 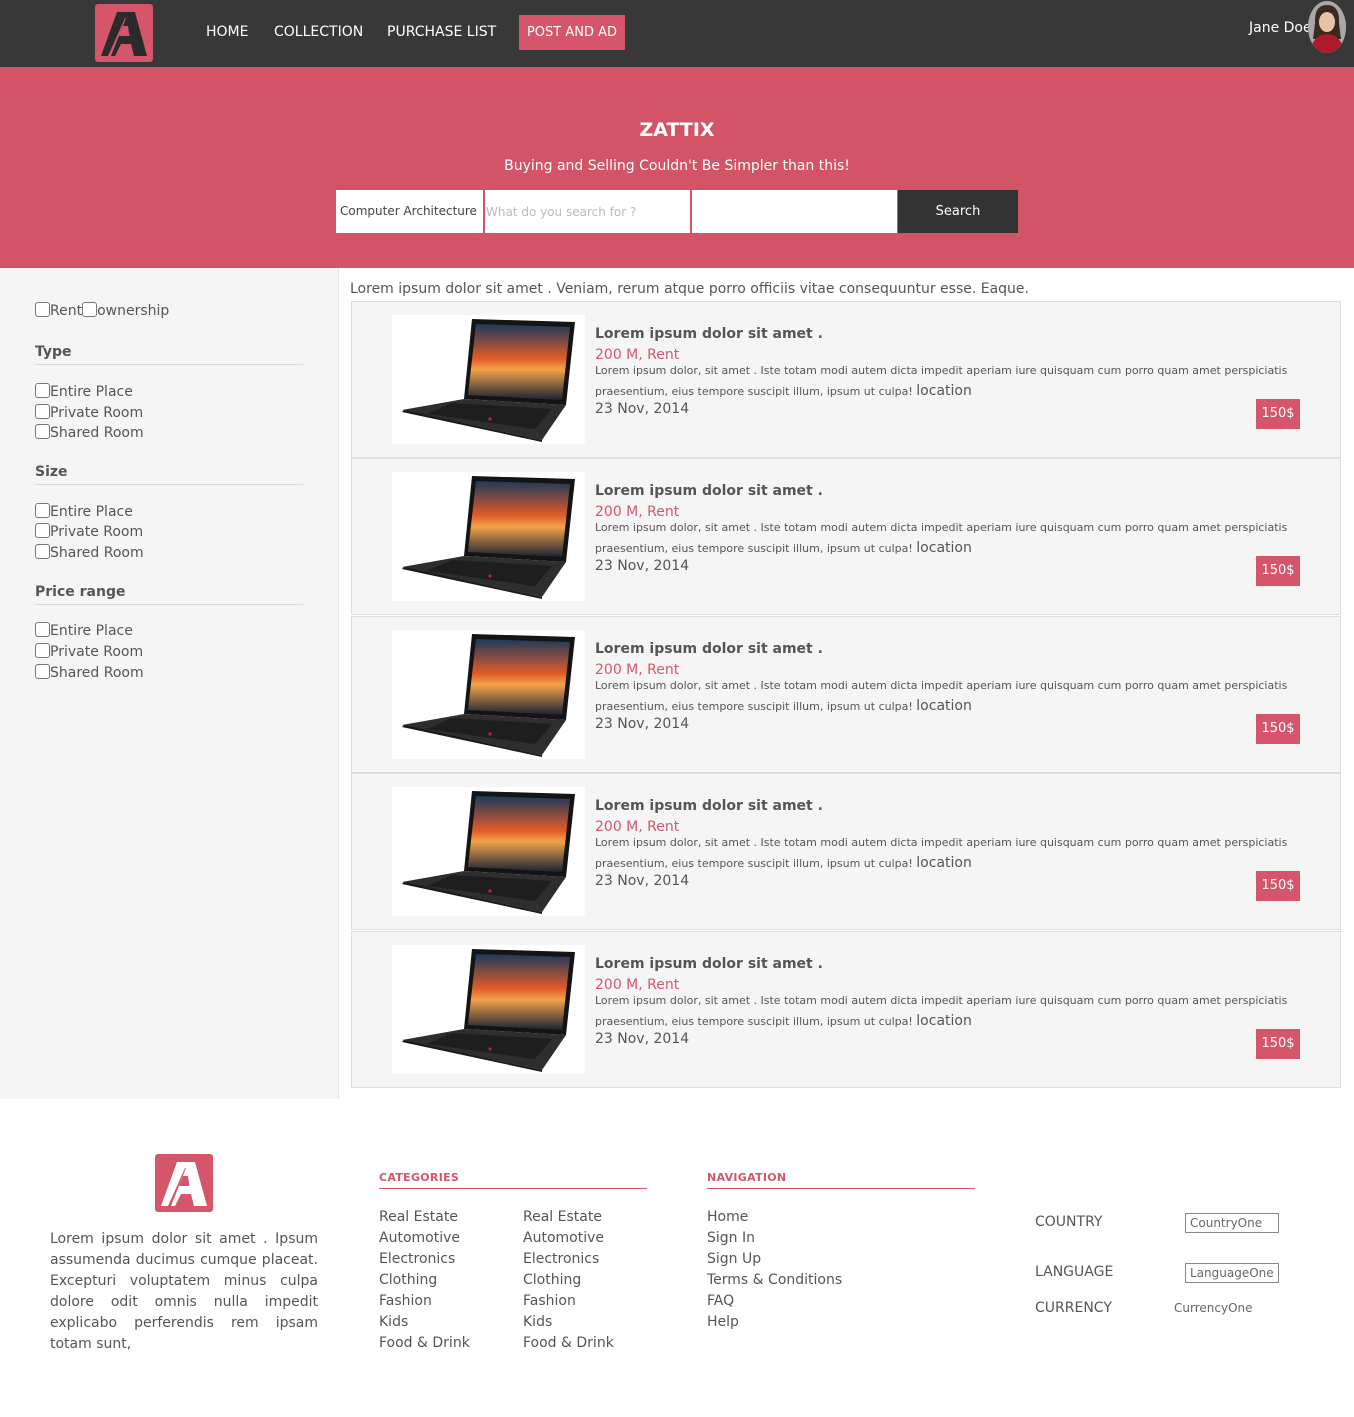 I want to click on footer-nav-link: FAQ, so click(x=774, y=1301).